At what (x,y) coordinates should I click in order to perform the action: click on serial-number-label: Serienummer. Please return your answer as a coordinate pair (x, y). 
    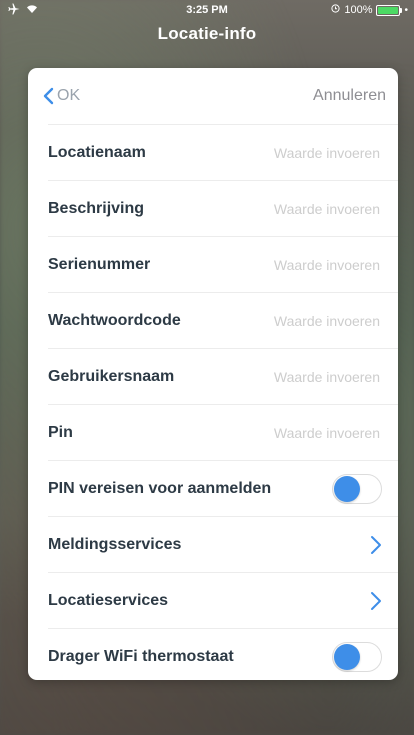
    Looking at the image, I should click on (99, 264).